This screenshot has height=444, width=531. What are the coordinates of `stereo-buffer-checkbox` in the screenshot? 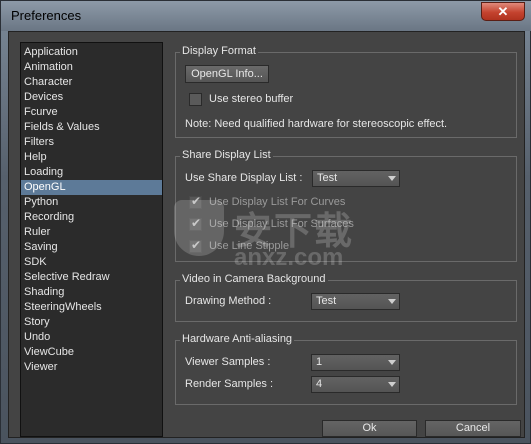 It's located at (195, 99).